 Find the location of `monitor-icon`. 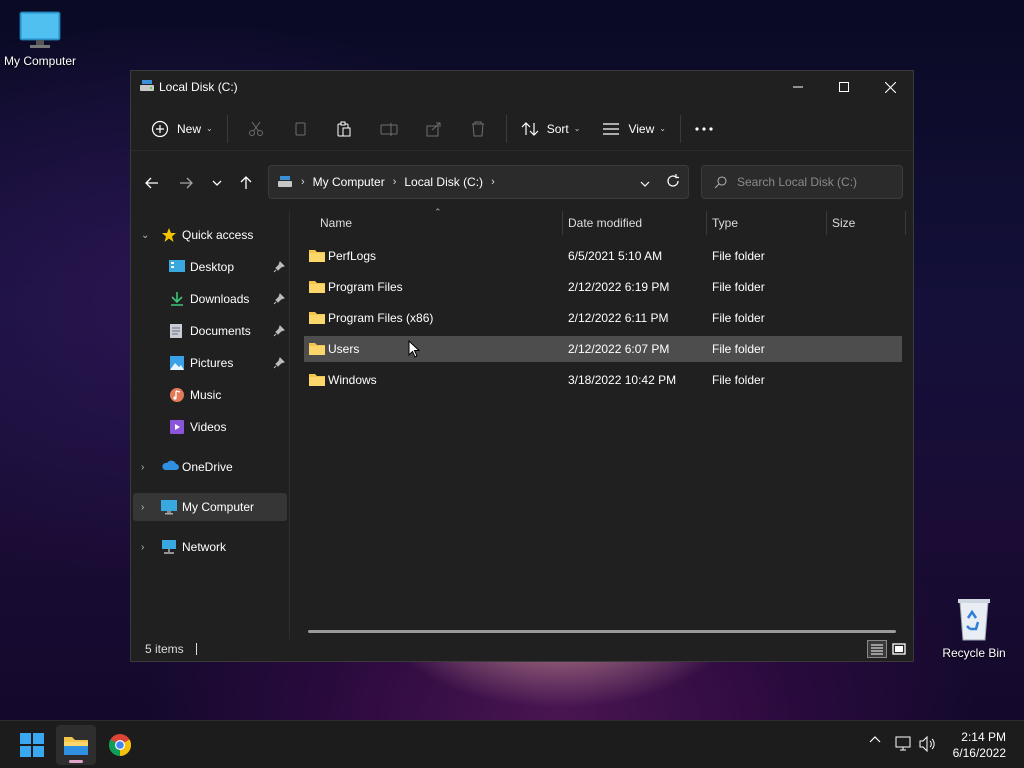

monitor-icon is located at coordinates (40, 29).